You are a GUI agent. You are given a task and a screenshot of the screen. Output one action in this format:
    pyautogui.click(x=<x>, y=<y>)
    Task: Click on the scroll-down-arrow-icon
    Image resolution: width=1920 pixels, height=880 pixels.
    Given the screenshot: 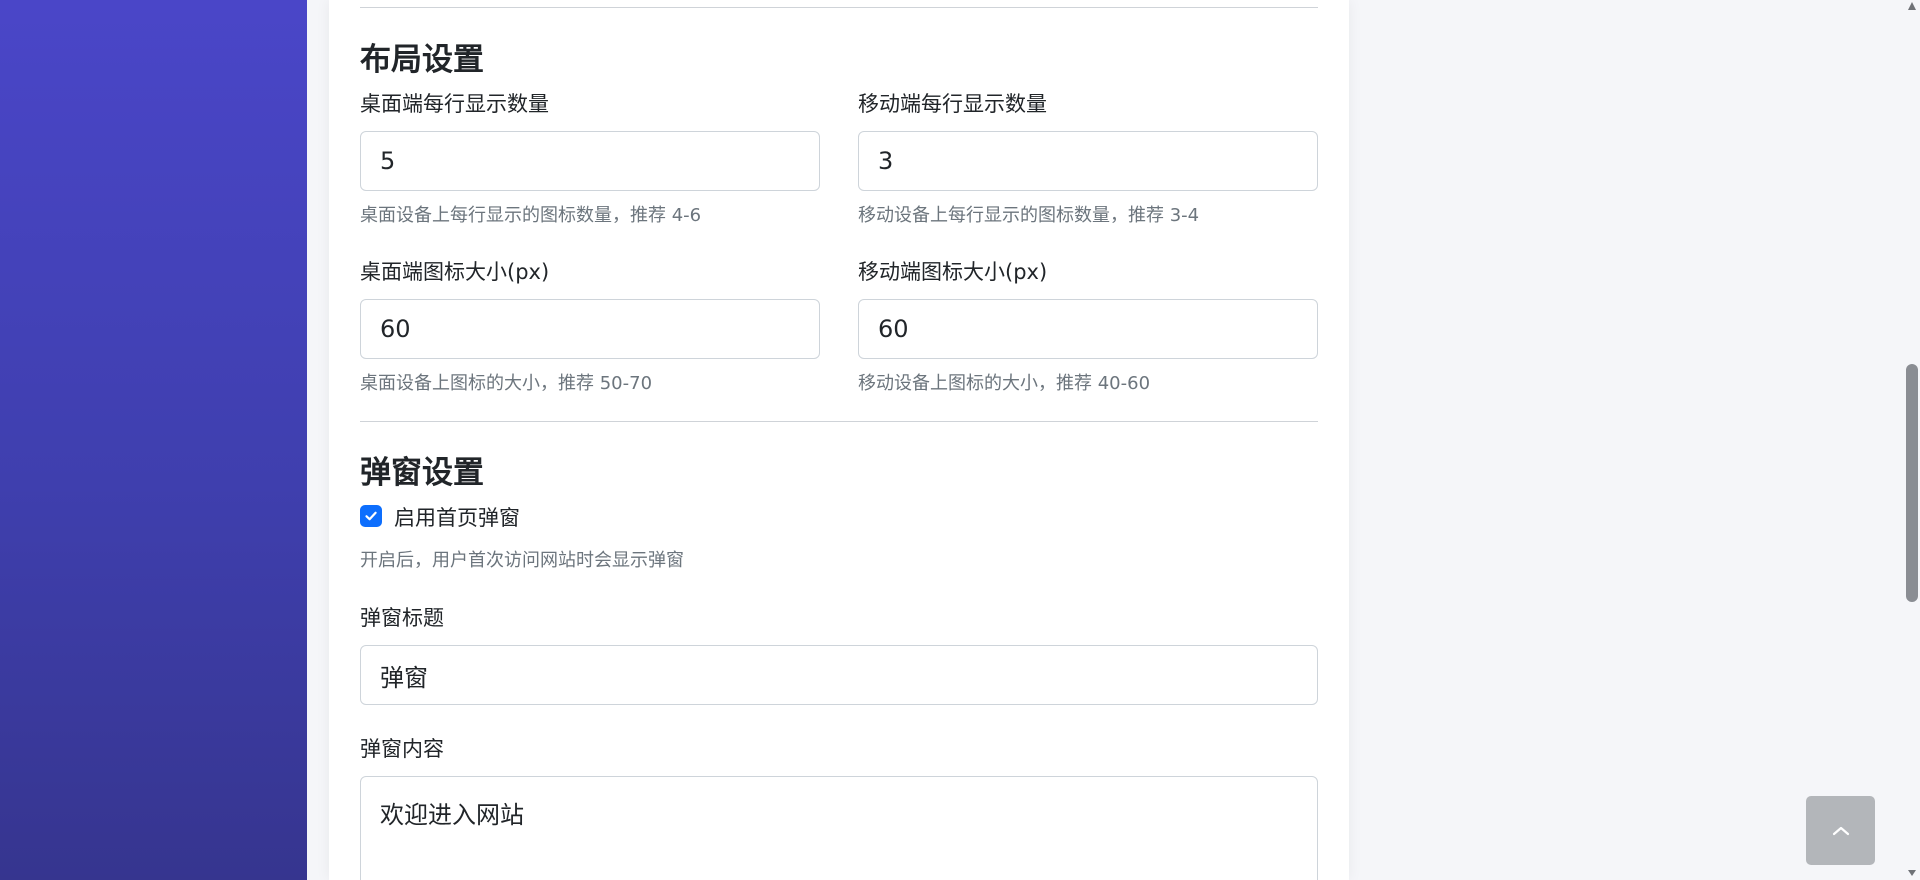 What is the action you would take?
    pyautogui.click(x=1912, y=873)
    